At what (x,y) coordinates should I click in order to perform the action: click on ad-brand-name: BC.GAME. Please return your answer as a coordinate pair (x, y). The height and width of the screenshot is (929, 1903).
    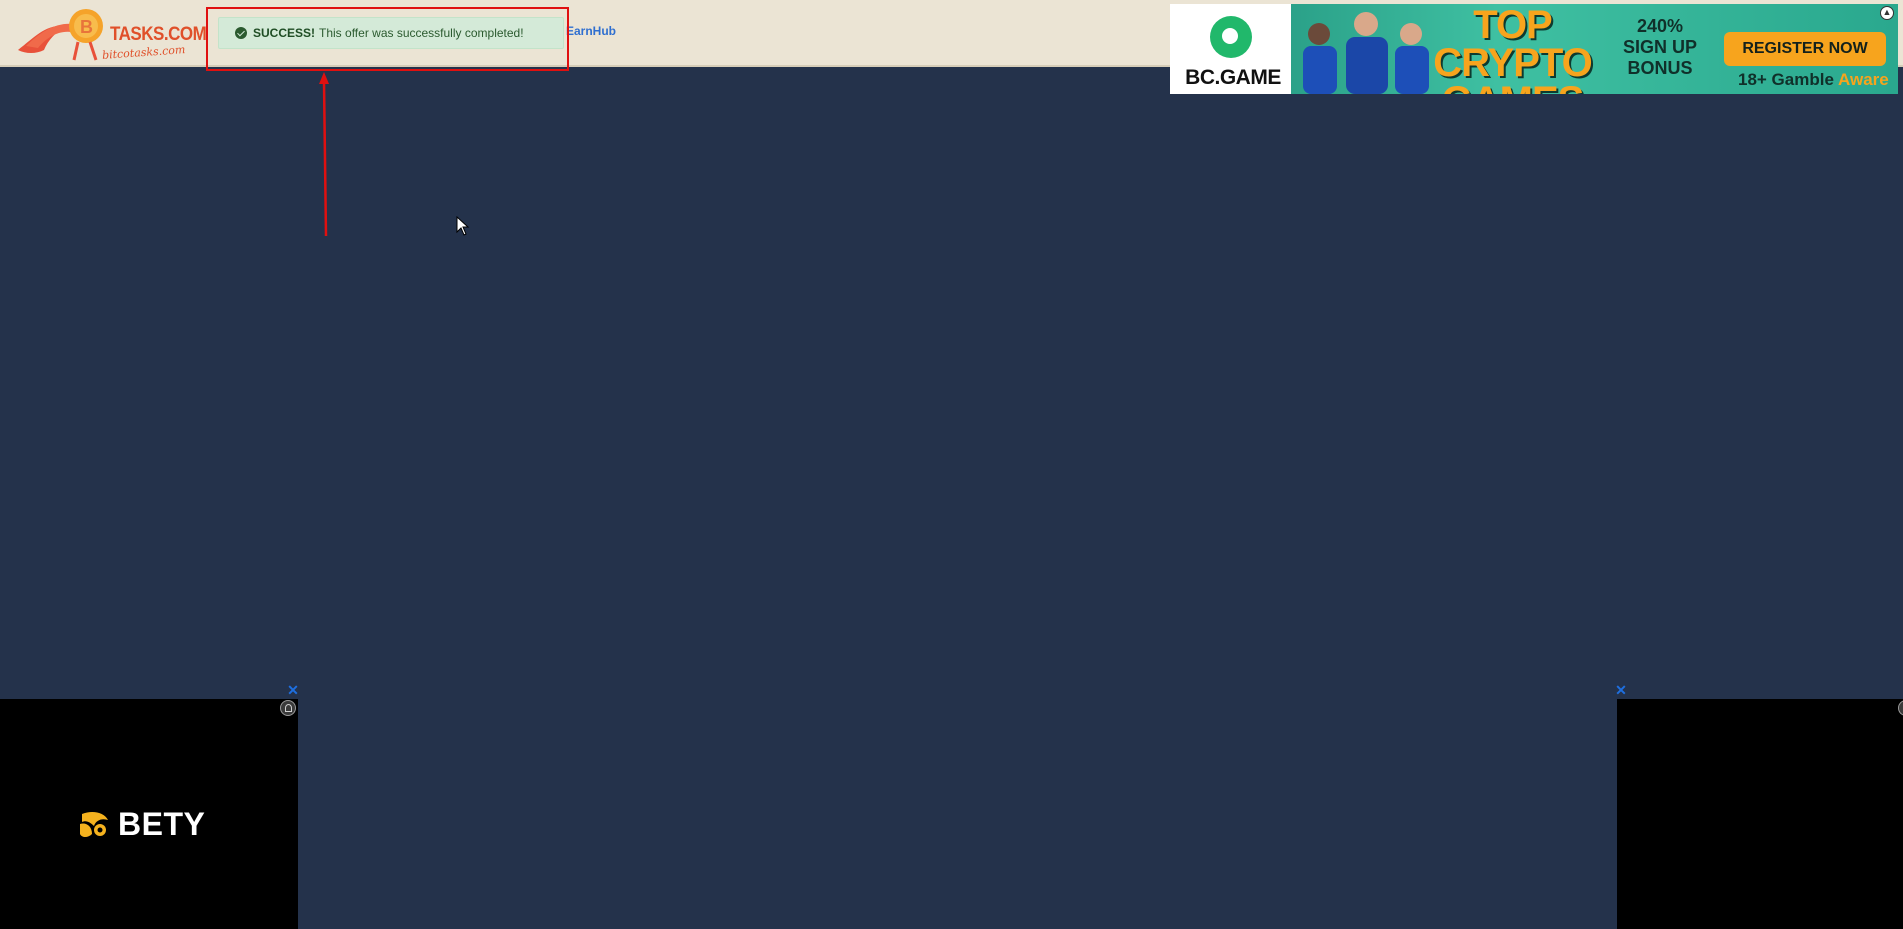
    Looking at the image, I should click on (1233, 77).